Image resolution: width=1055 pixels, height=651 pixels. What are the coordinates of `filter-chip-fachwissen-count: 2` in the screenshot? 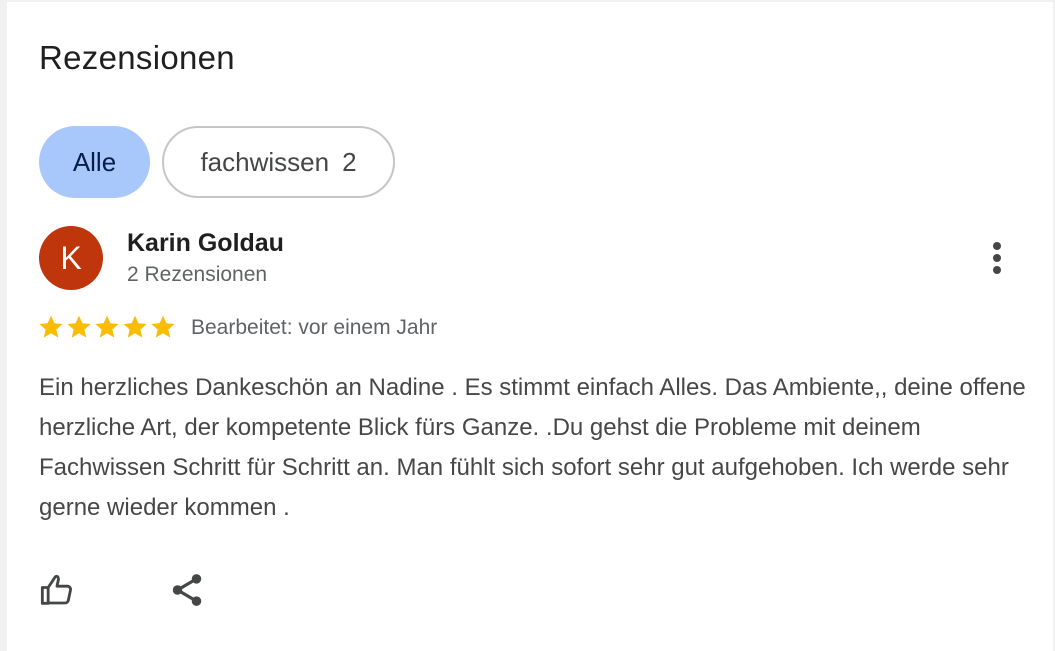 It's located at (349, 162).